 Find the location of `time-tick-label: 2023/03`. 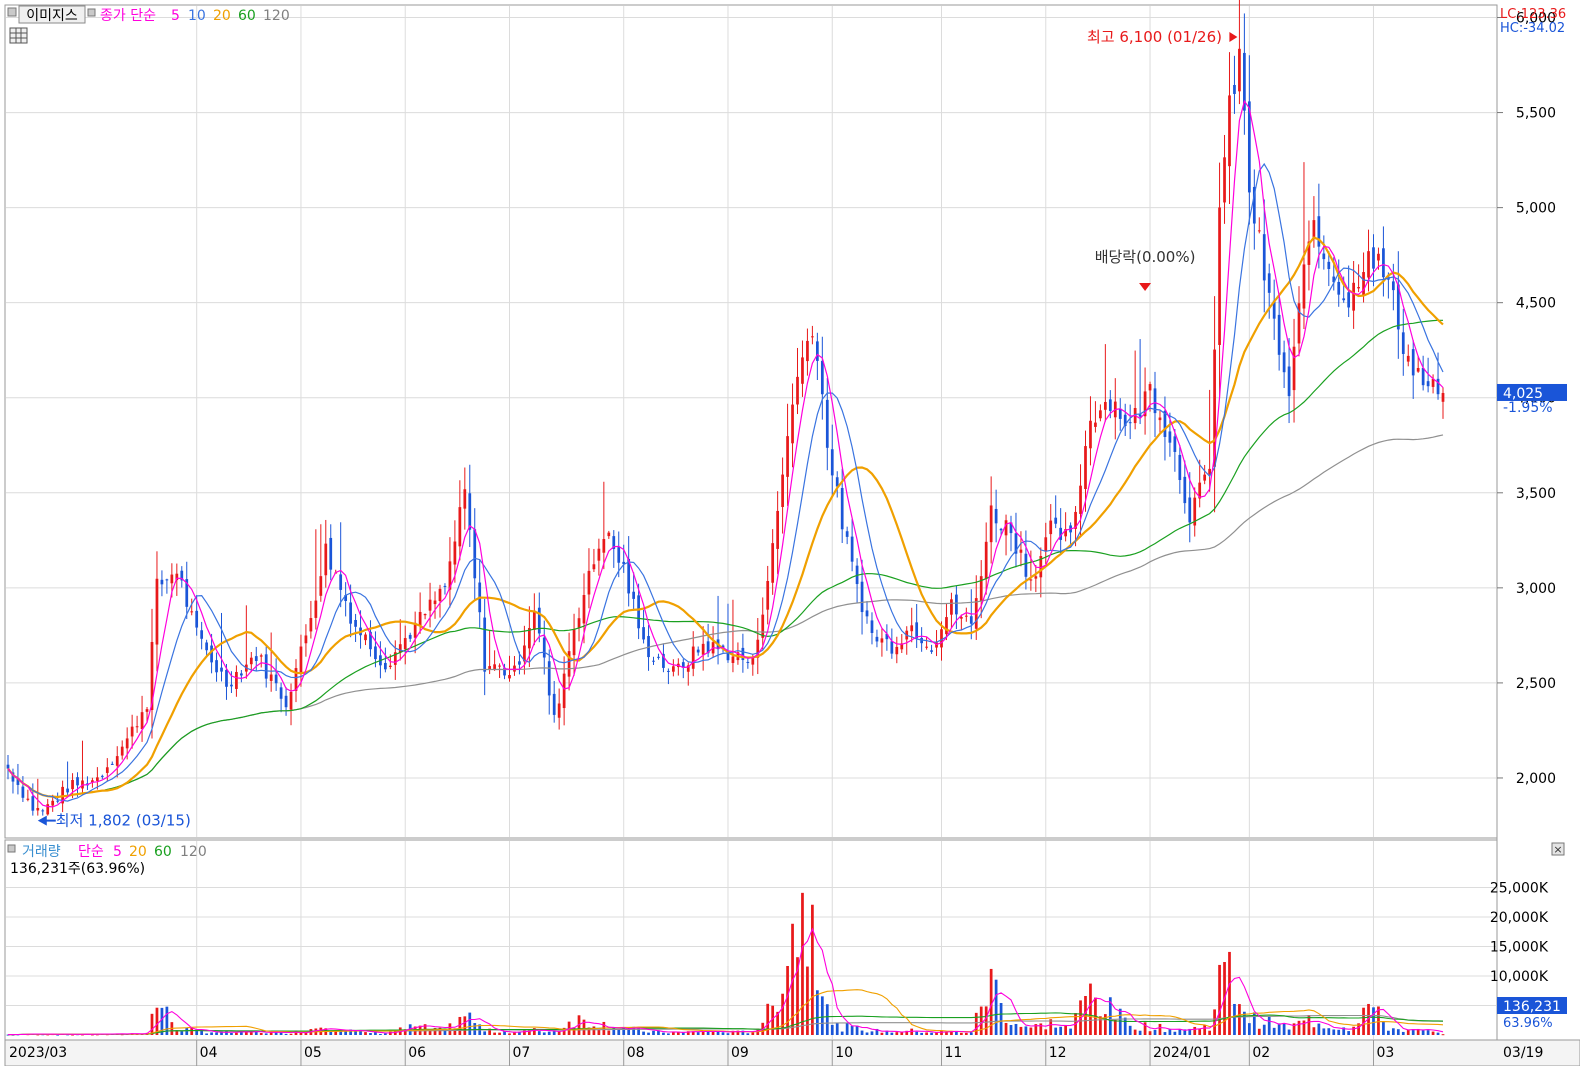

time-tick-label: 2023/03 is located at coordinates (38, 1053).